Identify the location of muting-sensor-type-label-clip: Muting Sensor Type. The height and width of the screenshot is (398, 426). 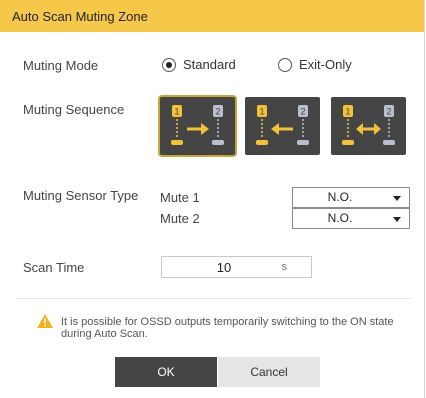
(84, 197).